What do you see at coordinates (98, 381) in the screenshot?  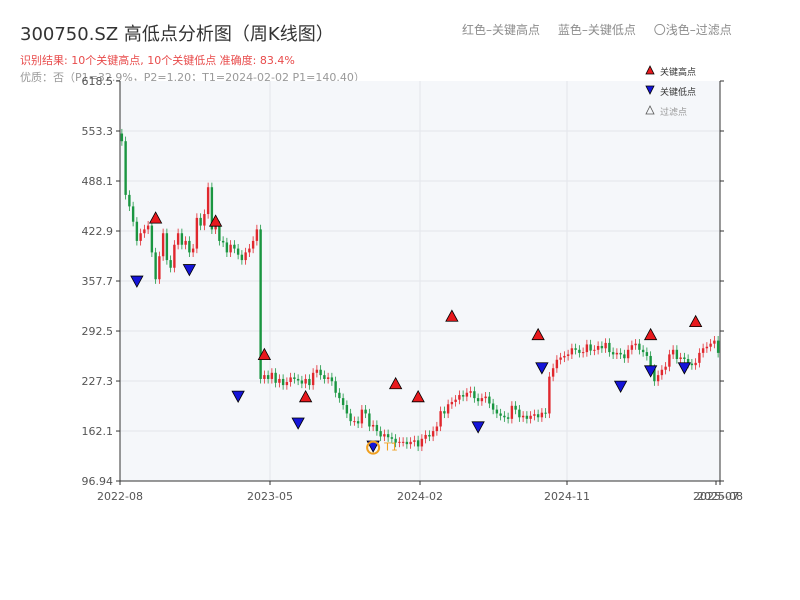 I see `y-tick-label: 227.3` at bounding box center [98, 381].